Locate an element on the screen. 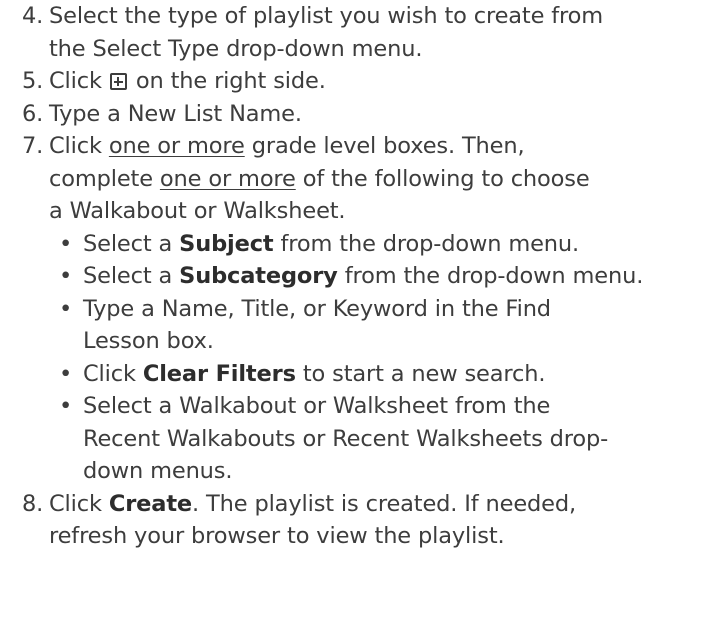 The image size is (702, 631). step-6: 6. Type a New List Name. is located at coordinates (362, 114).